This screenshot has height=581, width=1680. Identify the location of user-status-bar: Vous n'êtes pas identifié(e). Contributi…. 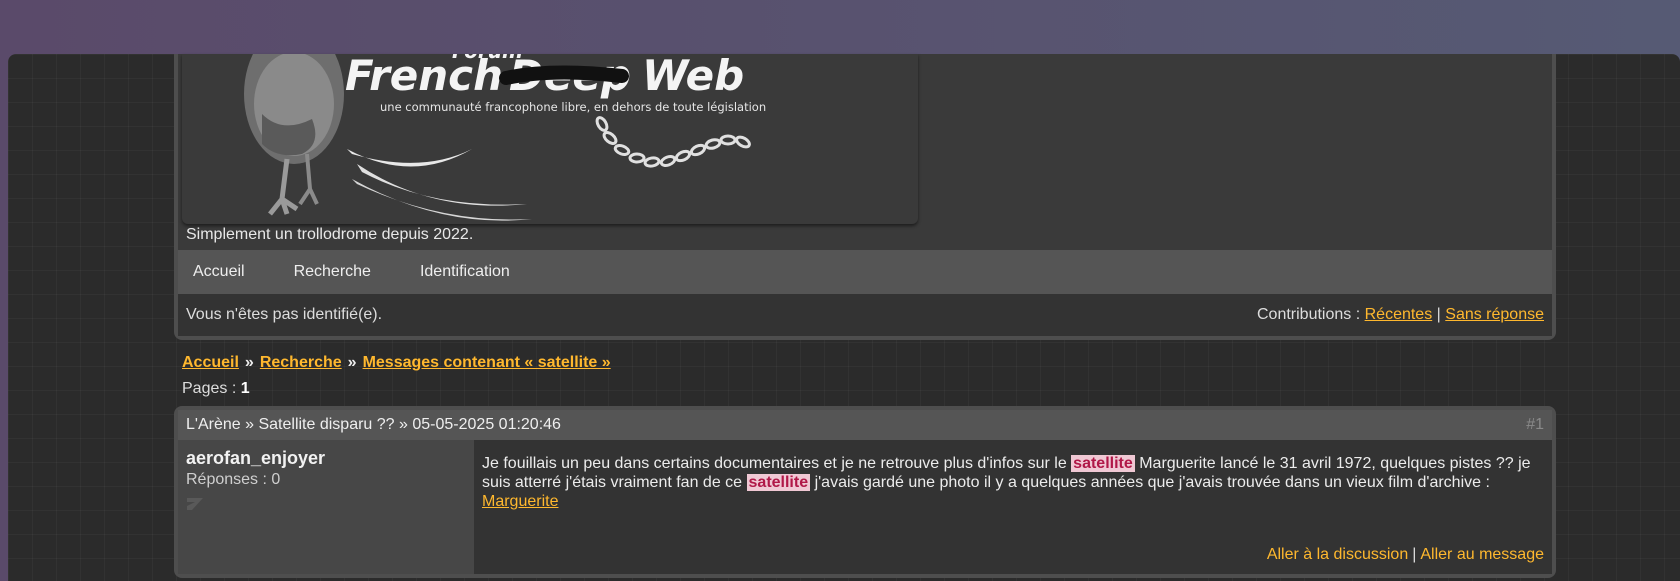
(865, 315).